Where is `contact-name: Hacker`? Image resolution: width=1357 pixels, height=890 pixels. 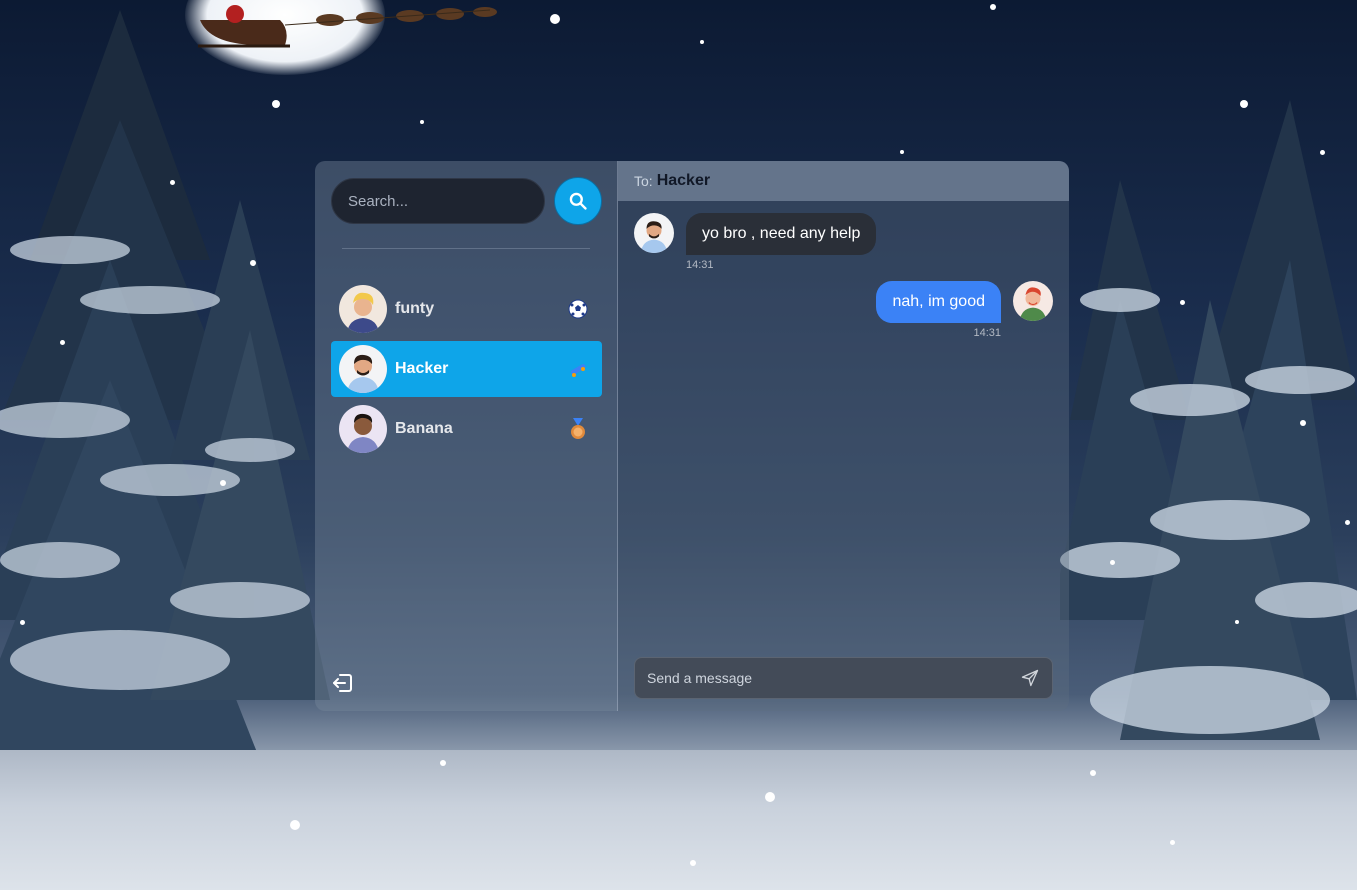 contact-name: Hacker is located at coordinates (422, 368).